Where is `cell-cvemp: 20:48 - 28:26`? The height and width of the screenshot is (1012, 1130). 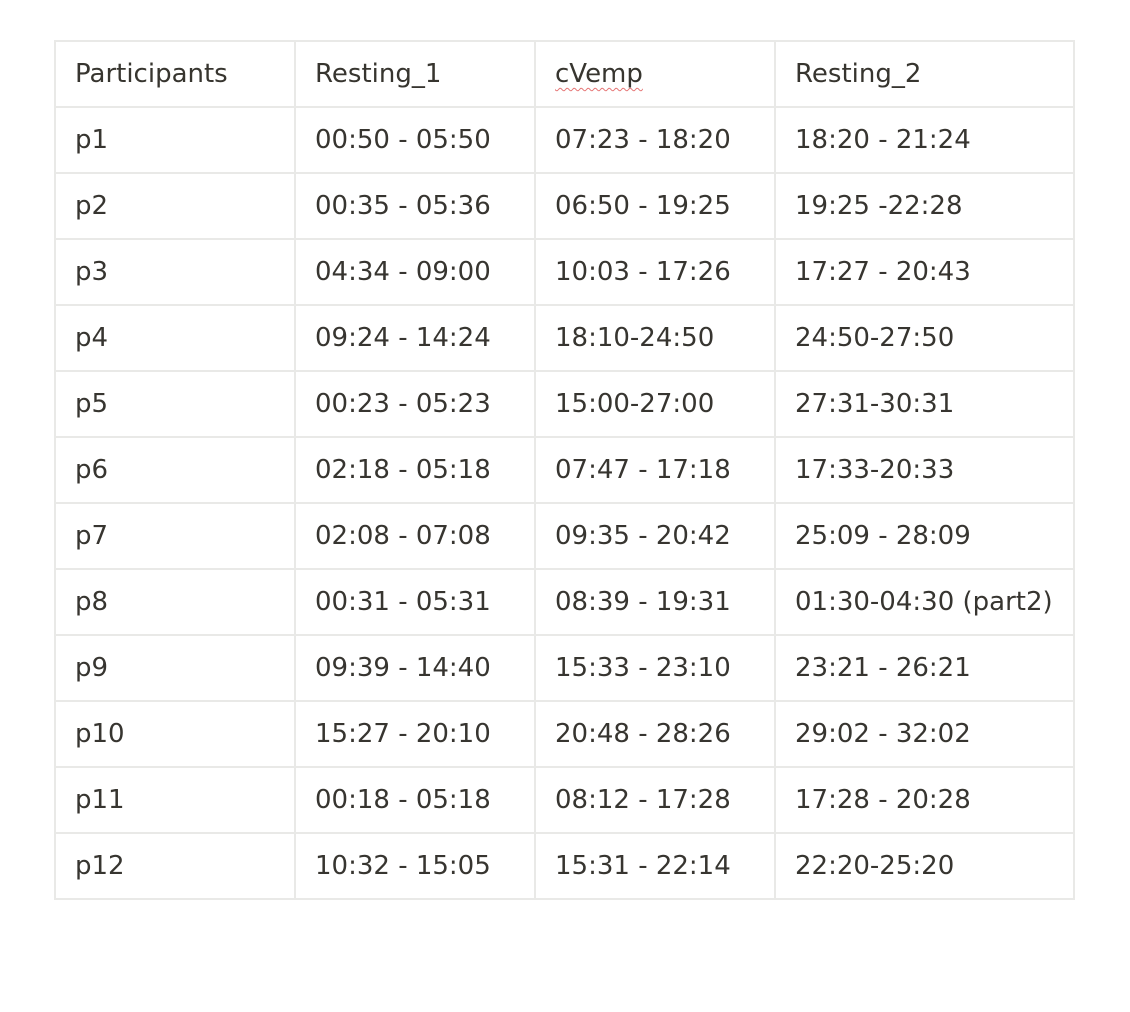
cell-cvemp: 20:48 - 28:26 is located at coordinates (655, 734).